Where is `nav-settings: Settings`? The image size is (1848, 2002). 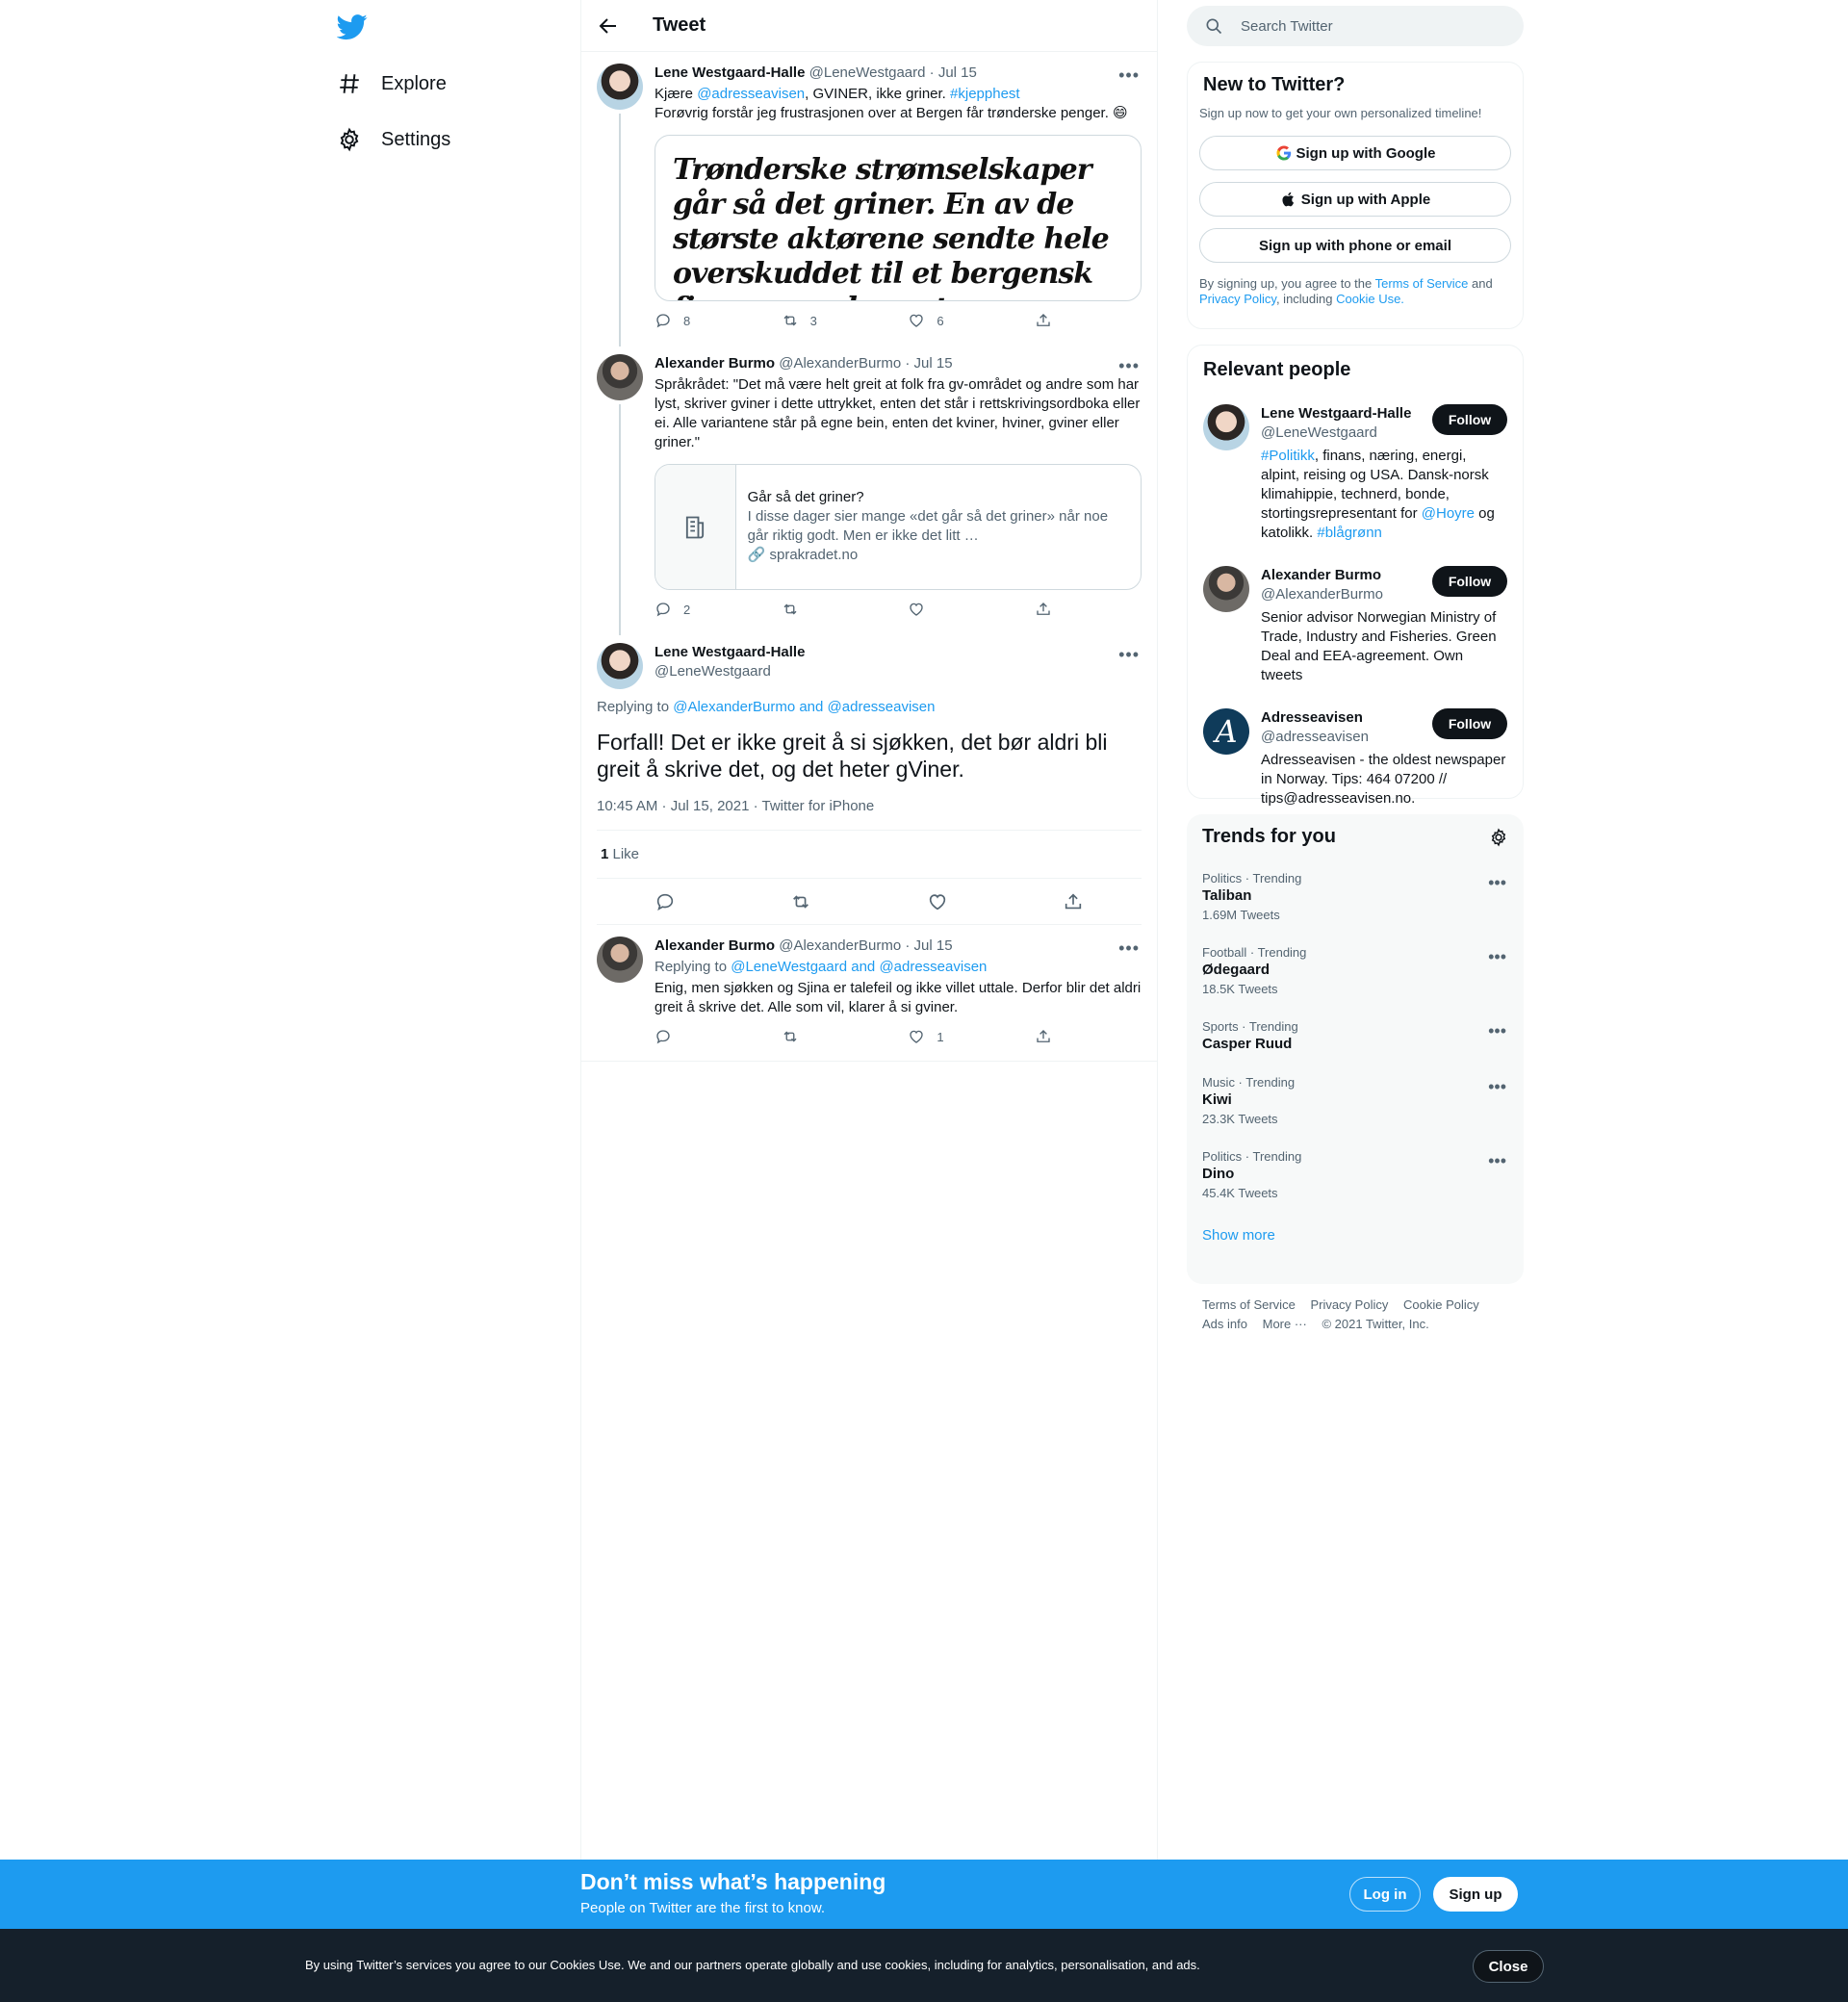 nav-settings: Settings is located at coordinates (393, 139).